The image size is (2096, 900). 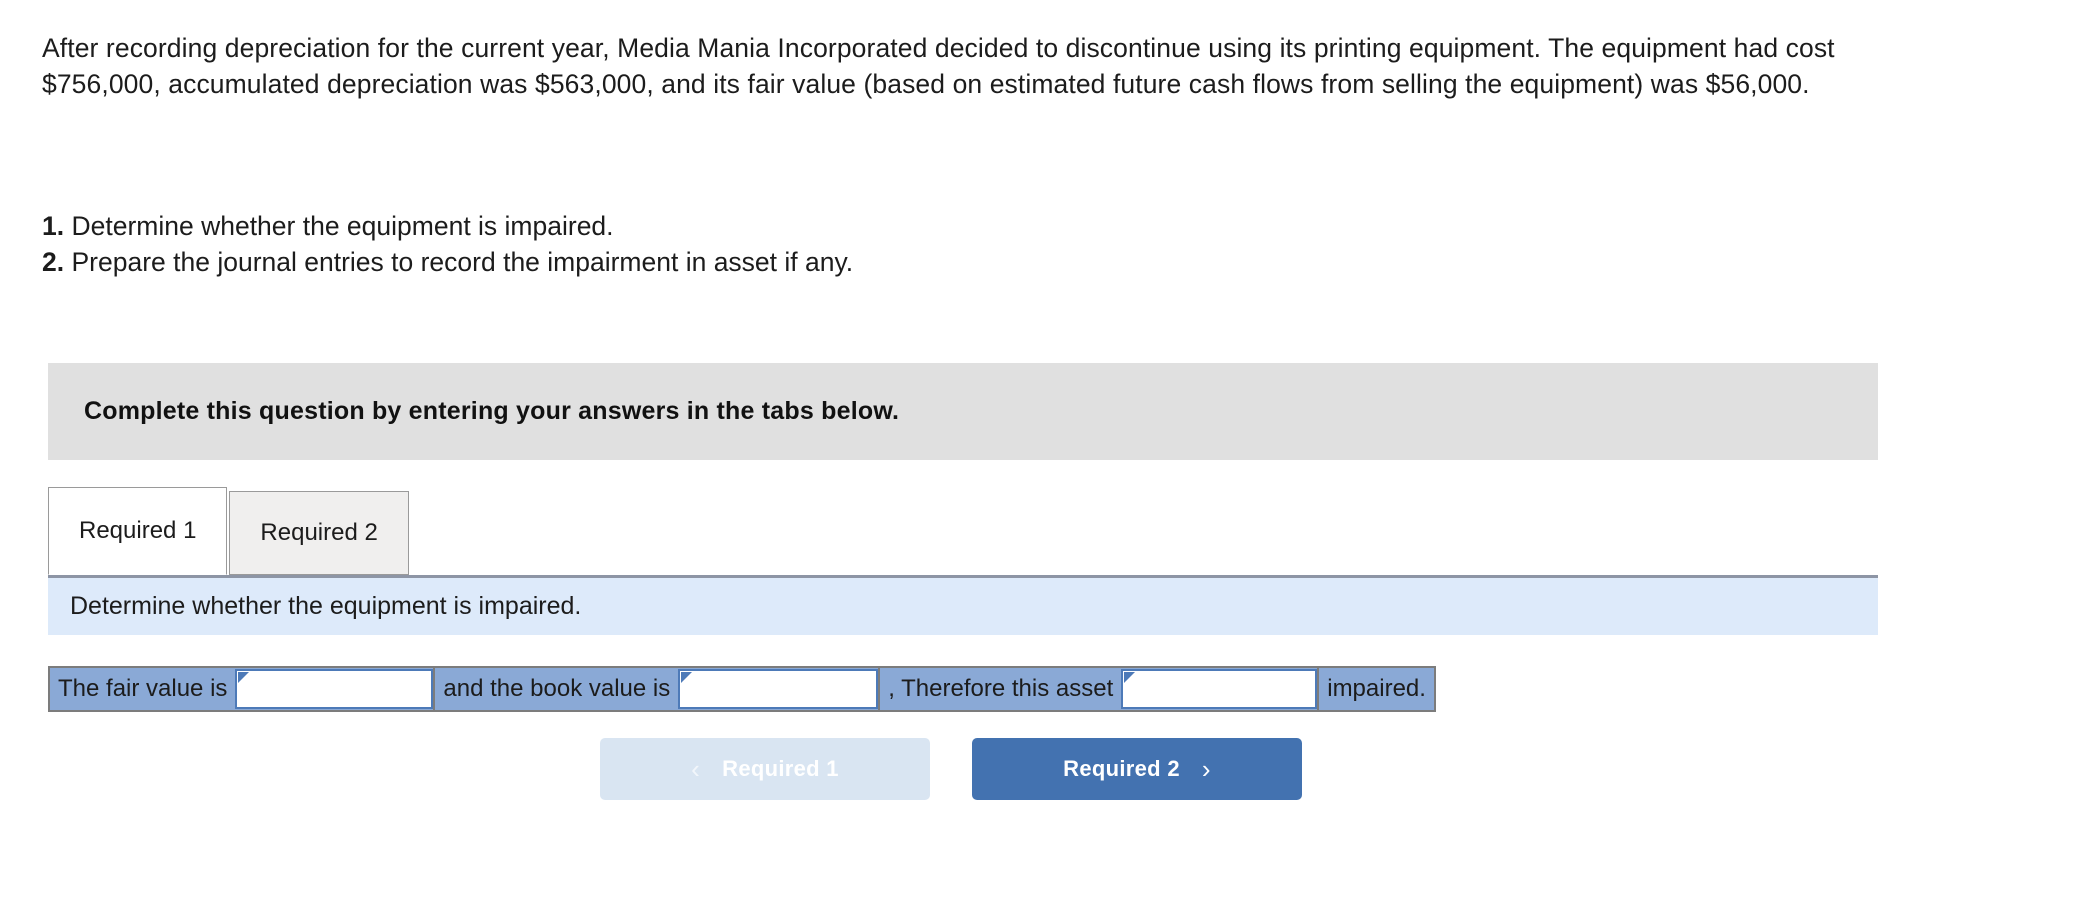 What do you see at coordinates (556, 689) in the screenshot?
I see `answer-text-book-value: and the book value is` at bounding box center [556, 689].